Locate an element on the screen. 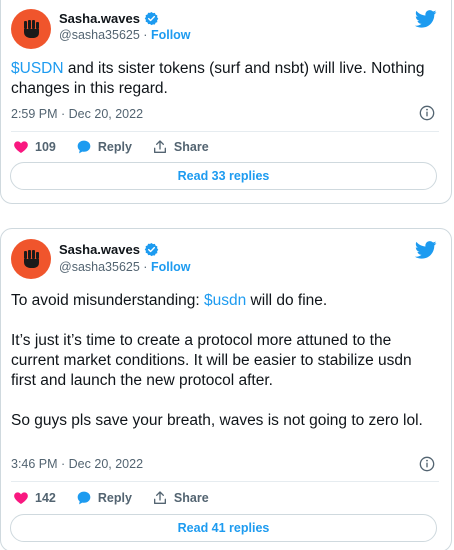  action-bar: 109 Reply Share is located at coordinates (121, 147).